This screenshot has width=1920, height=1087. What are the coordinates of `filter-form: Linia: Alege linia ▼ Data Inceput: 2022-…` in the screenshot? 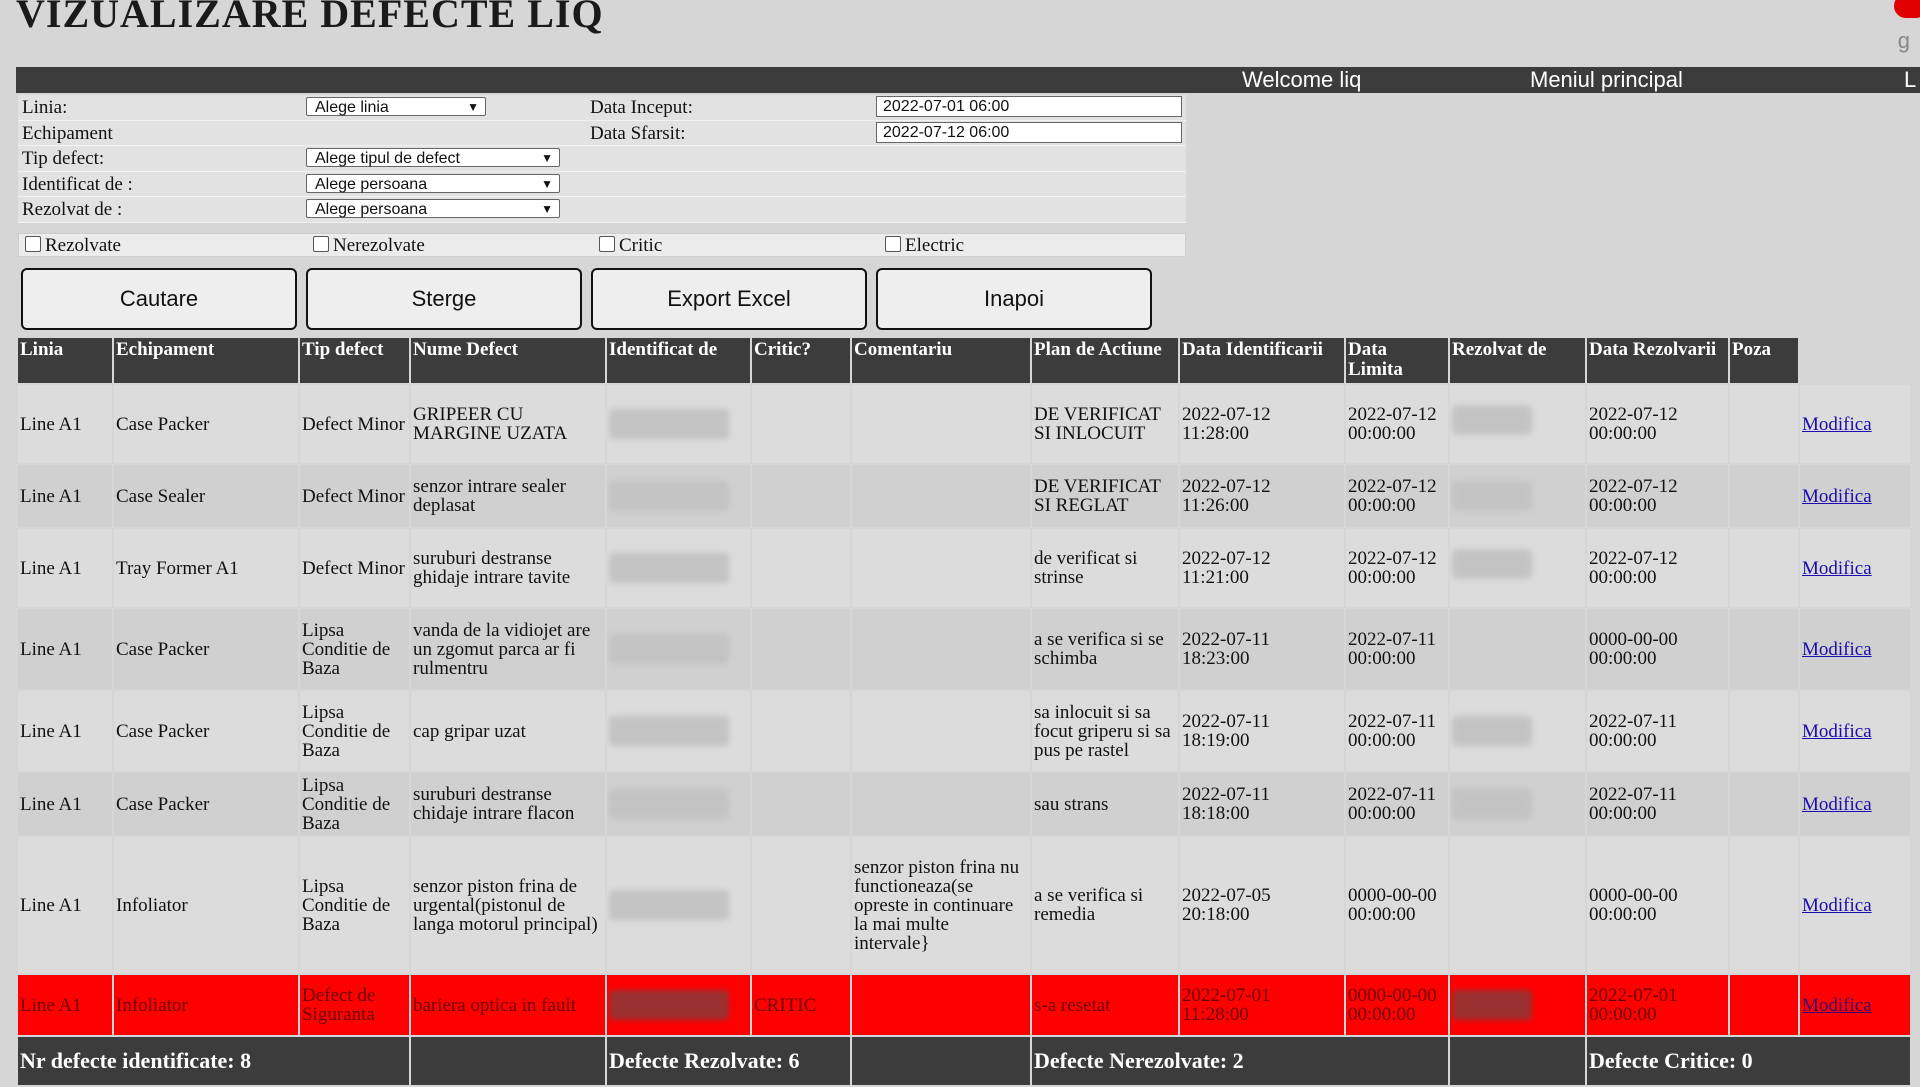 It's located at (602, 159).